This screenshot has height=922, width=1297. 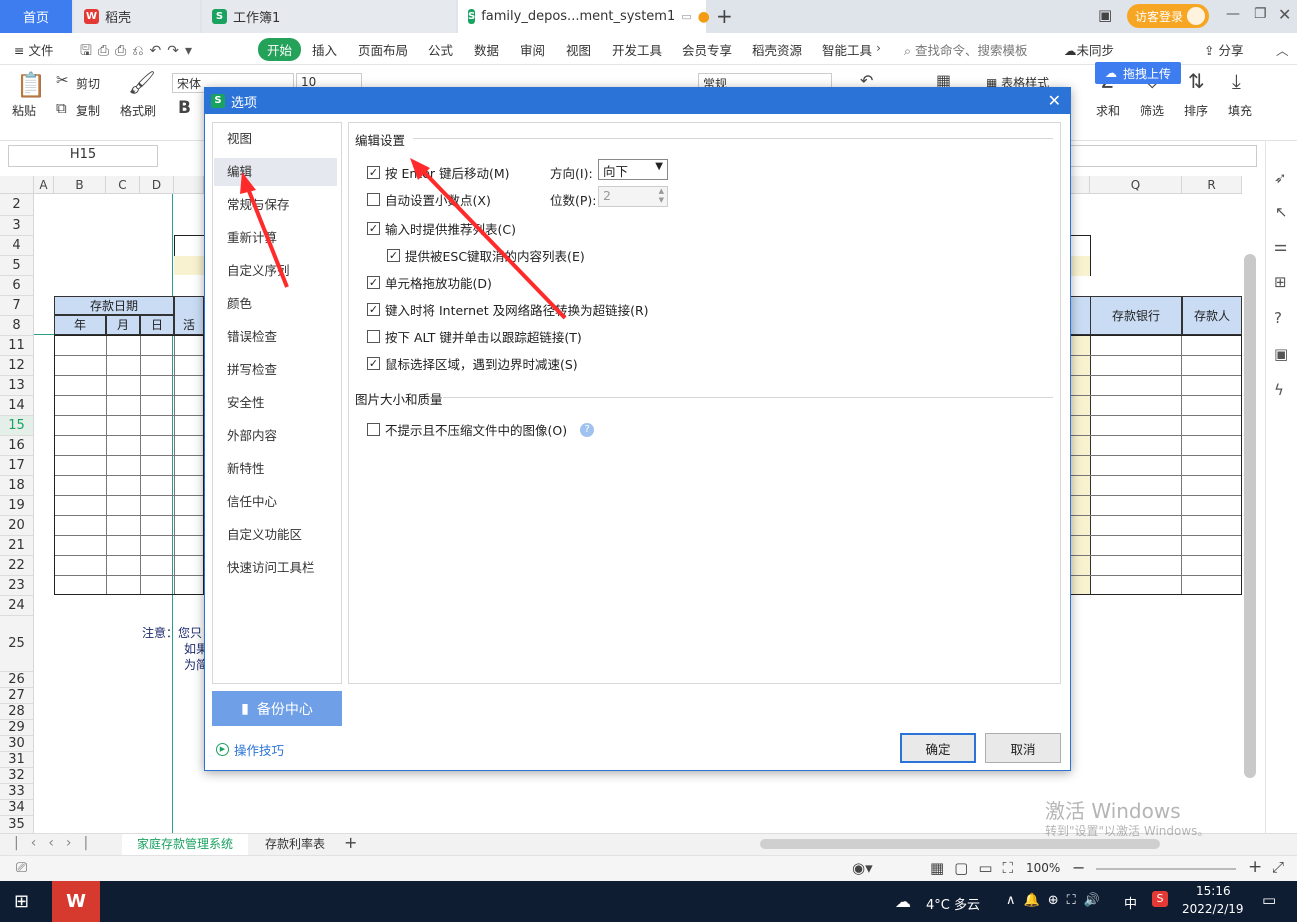 What do you see at coordinates (1111, 73) in the screenshot?
I see `baidu-cloud-icon: ☁` at bounding box center [1111, 73].